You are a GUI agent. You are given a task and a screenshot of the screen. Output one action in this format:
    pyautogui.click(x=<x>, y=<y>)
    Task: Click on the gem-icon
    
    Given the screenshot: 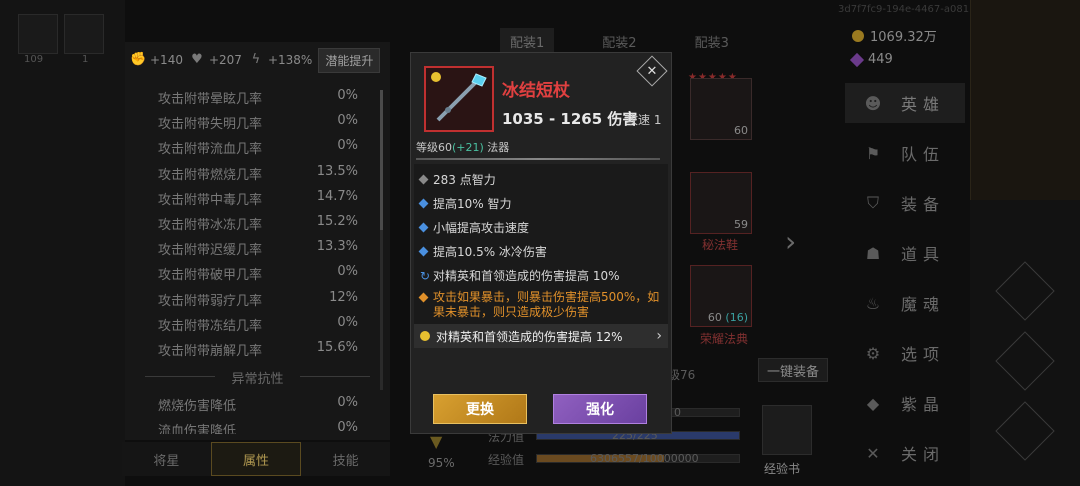 What is the action you would take?
    pyautogui.click(x=857, y=59)
    